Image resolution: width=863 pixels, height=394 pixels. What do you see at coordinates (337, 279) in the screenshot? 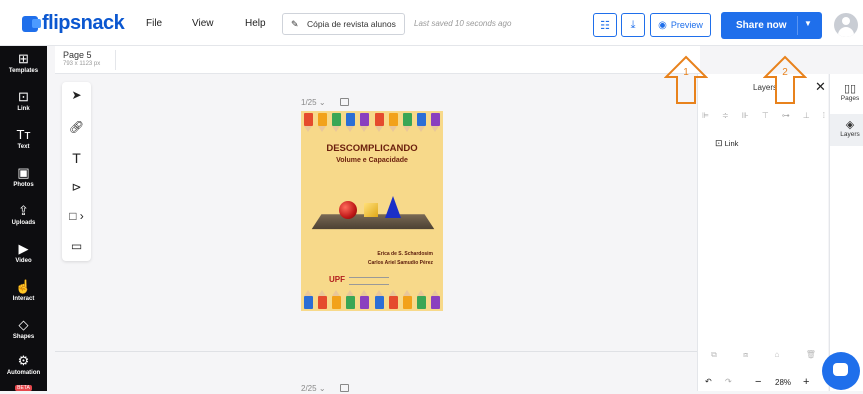
I see `upf-logo: UPF` at bounding box center [337, 279].